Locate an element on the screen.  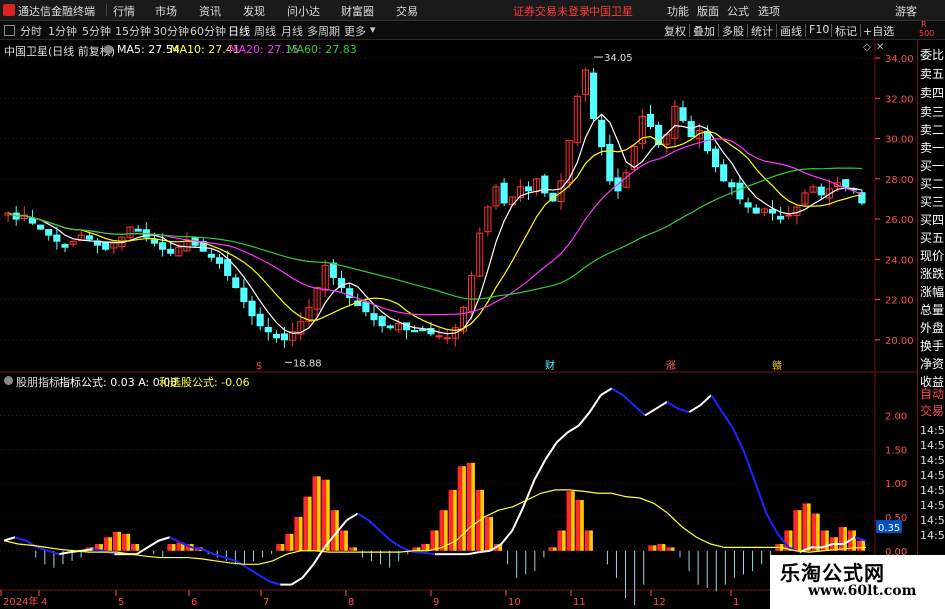
overlay-button: 叠加 is located at coordinates (704, 31).